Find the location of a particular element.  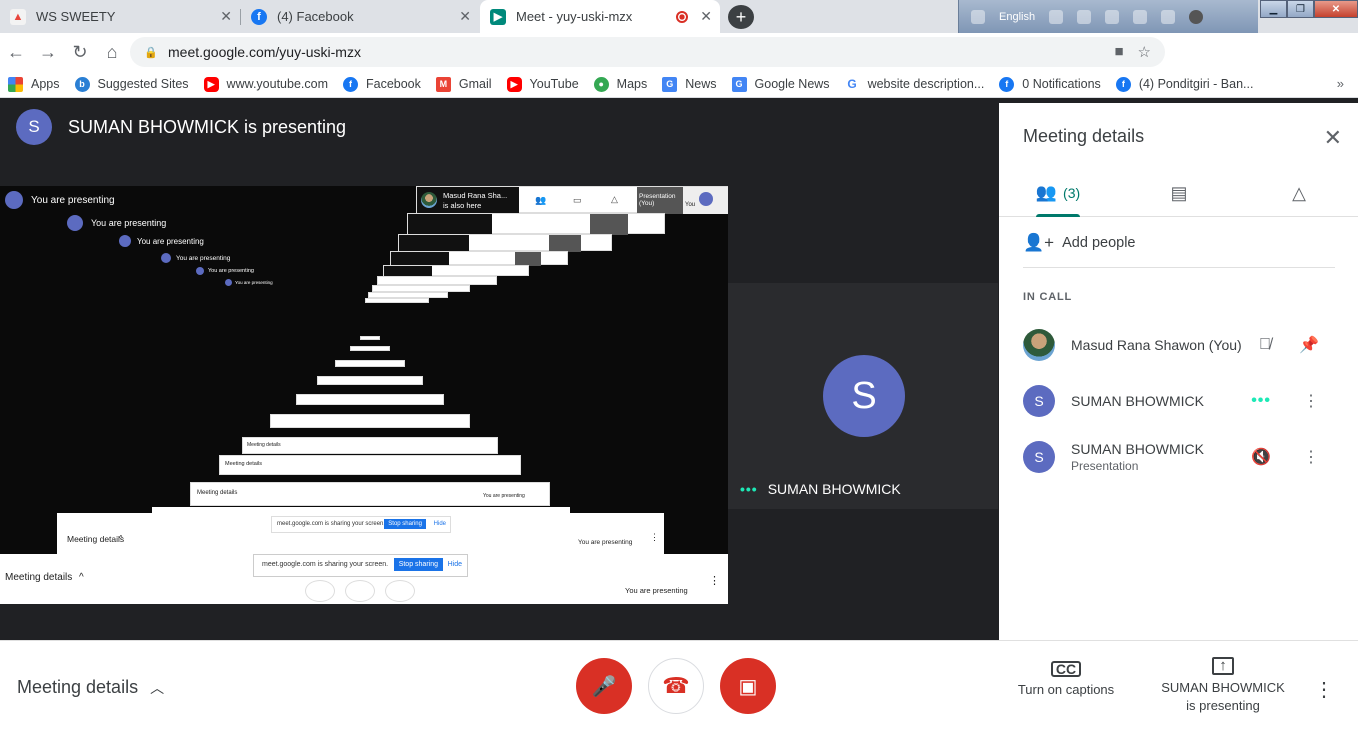

present-screen-icon: ↑ is located at coordinates (1223, 666).